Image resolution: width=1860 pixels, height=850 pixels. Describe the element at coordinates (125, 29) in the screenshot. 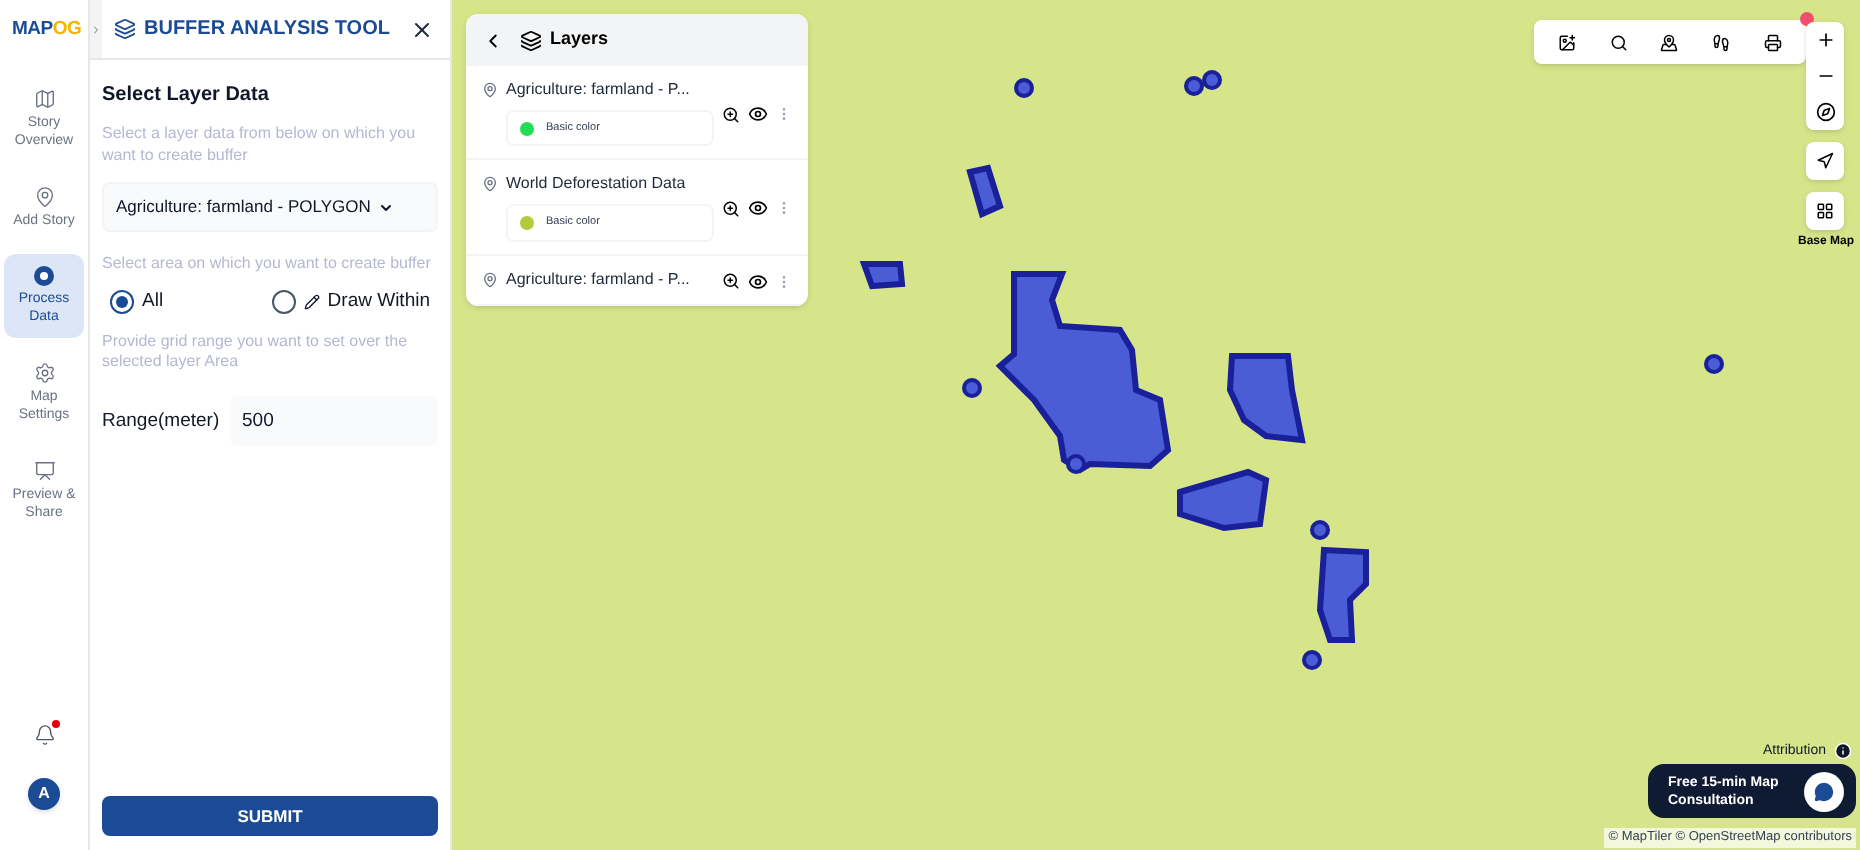

I see `buffer-icon` at that location.